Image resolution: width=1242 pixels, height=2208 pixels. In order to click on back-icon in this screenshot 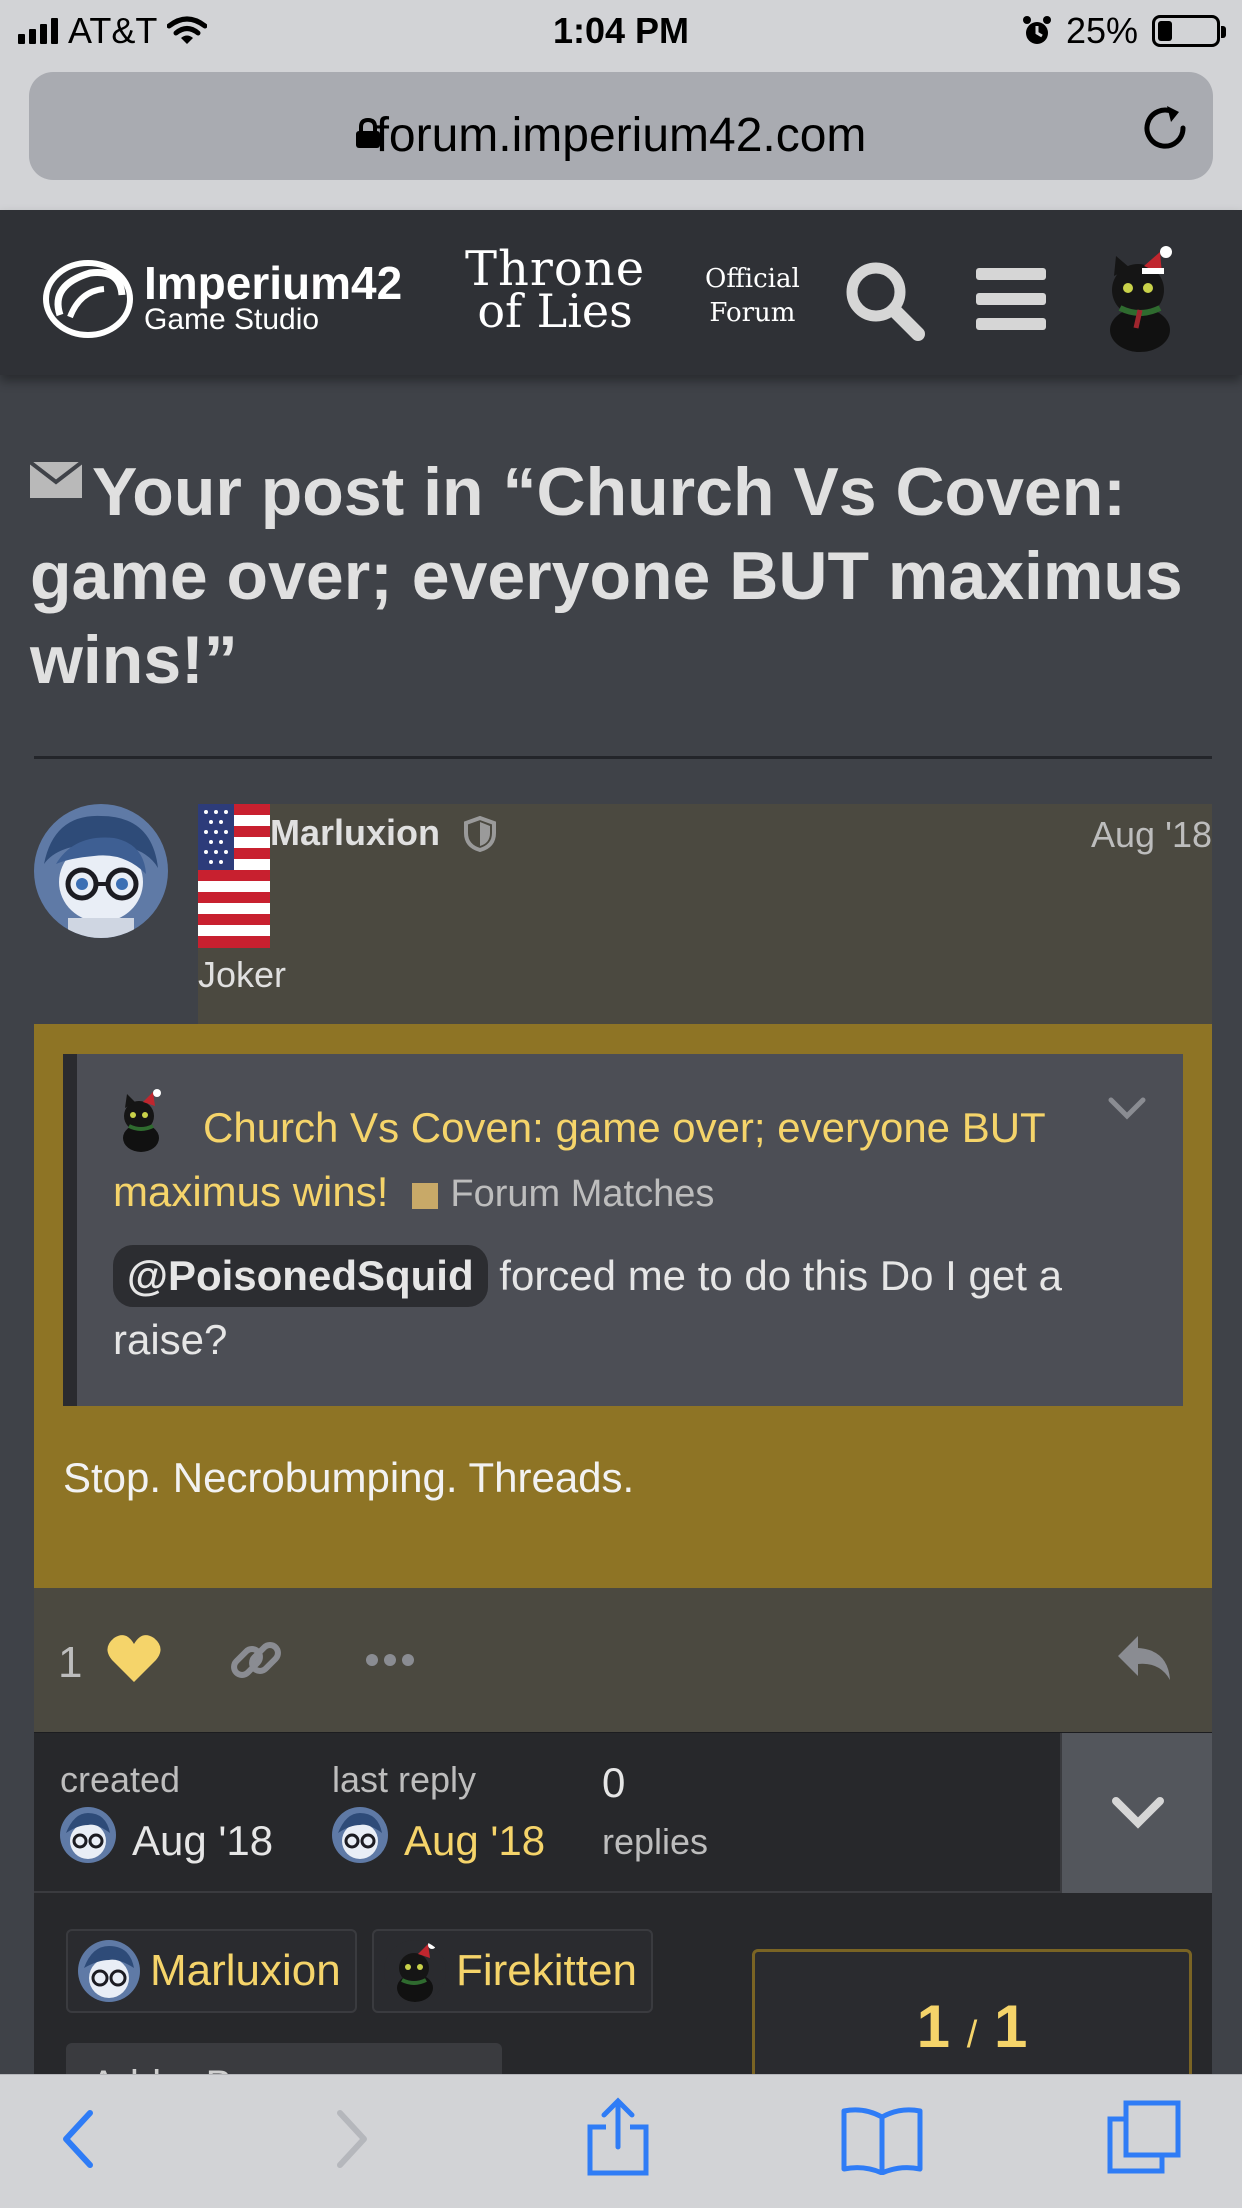, I will do `click(78, 2139)`.